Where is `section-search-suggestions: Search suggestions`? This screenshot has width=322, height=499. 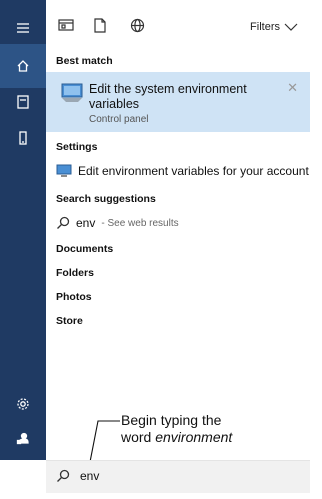
section-search-suggestions: Search suggestions is located at coordinates (106, 199).